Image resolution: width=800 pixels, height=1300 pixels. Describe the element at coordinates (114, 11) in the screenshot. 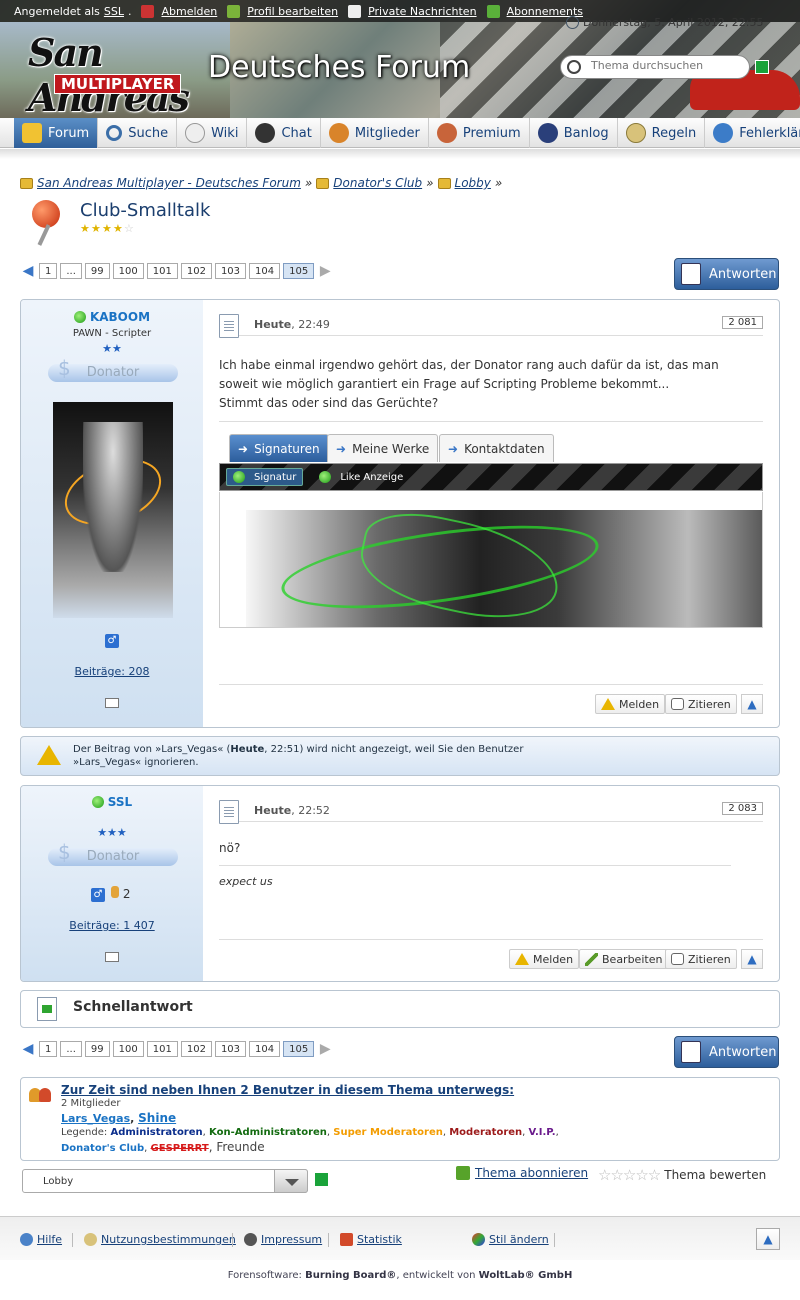

I see `current-username-link: SSL` at that location.